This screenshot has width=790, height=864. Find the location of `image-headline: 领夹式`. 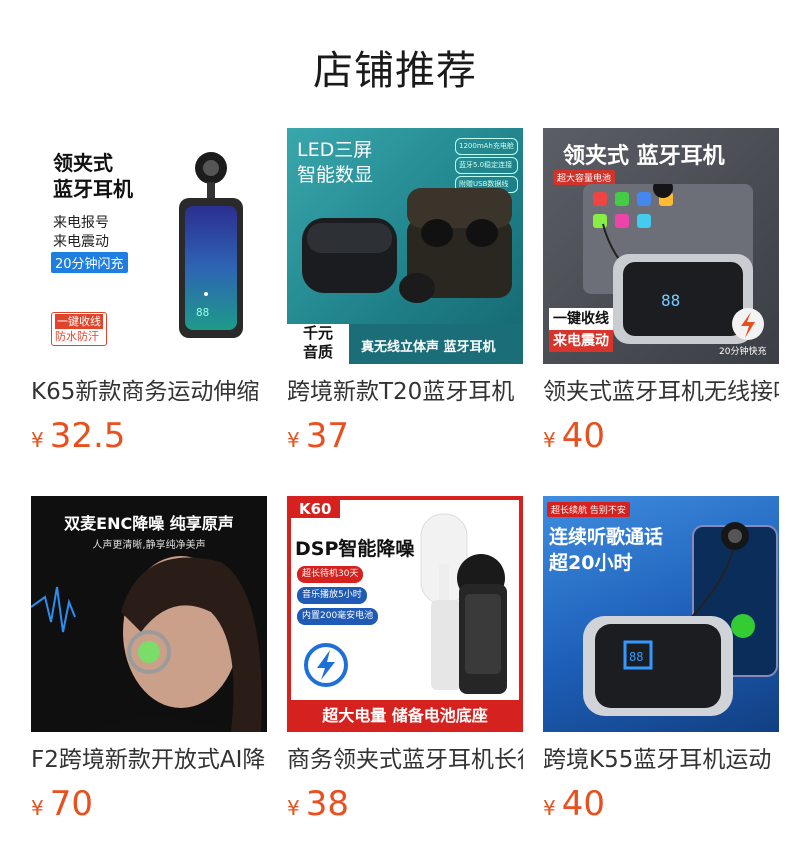

image-headline: 领夹式 is located at coordinates (83, 163).